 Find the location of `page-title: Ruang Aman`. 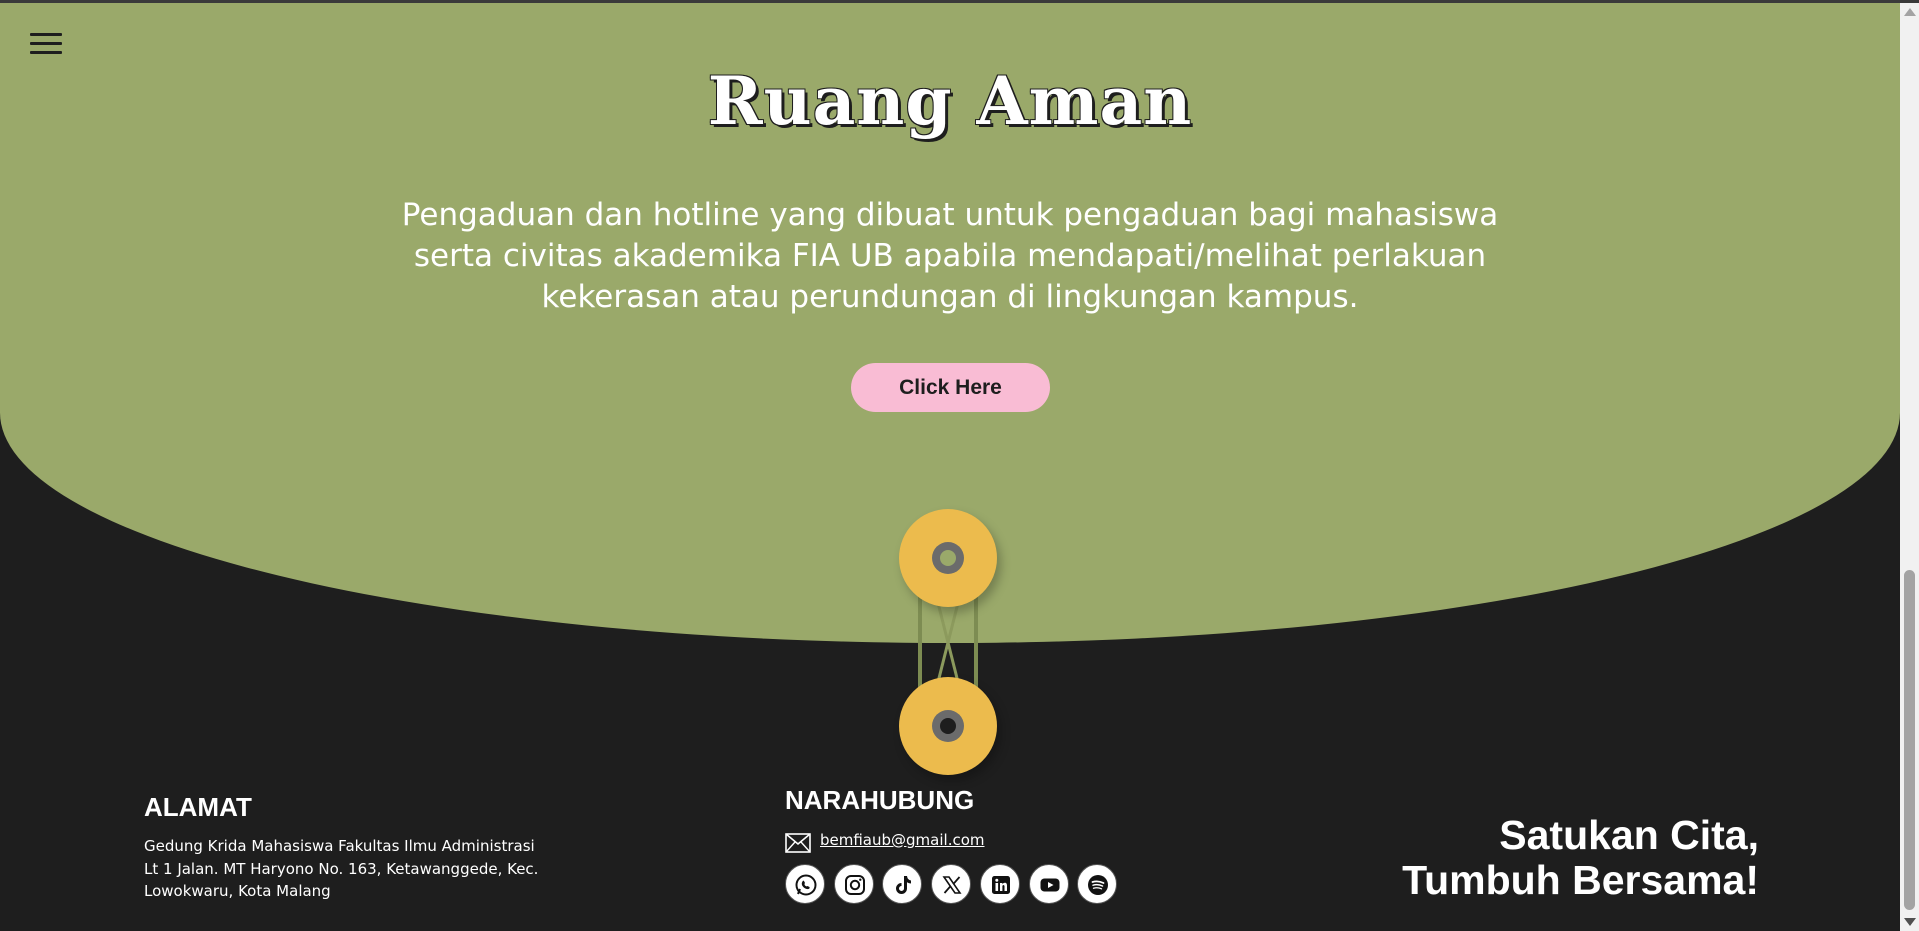

page-title: Ruang Aman is located at coordinates (950, 101).